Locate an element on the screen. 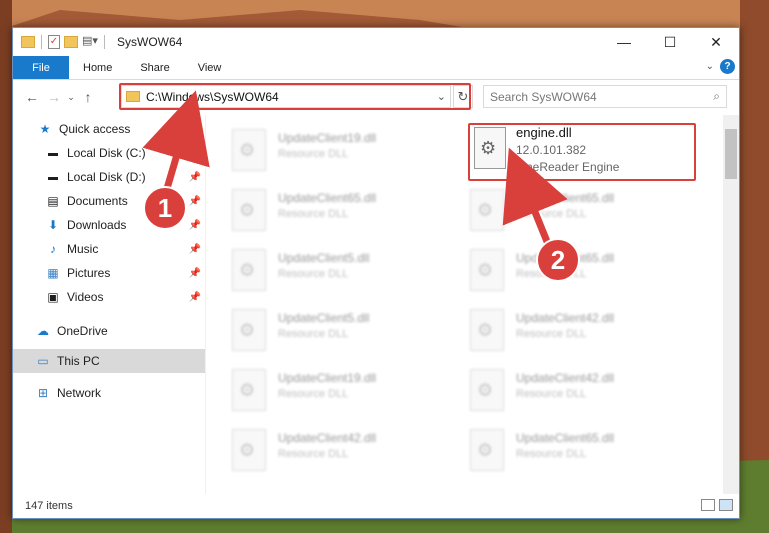 This screenshot has height=533, width=769. status-bar: 147 items is located at coordinates (376, 506).